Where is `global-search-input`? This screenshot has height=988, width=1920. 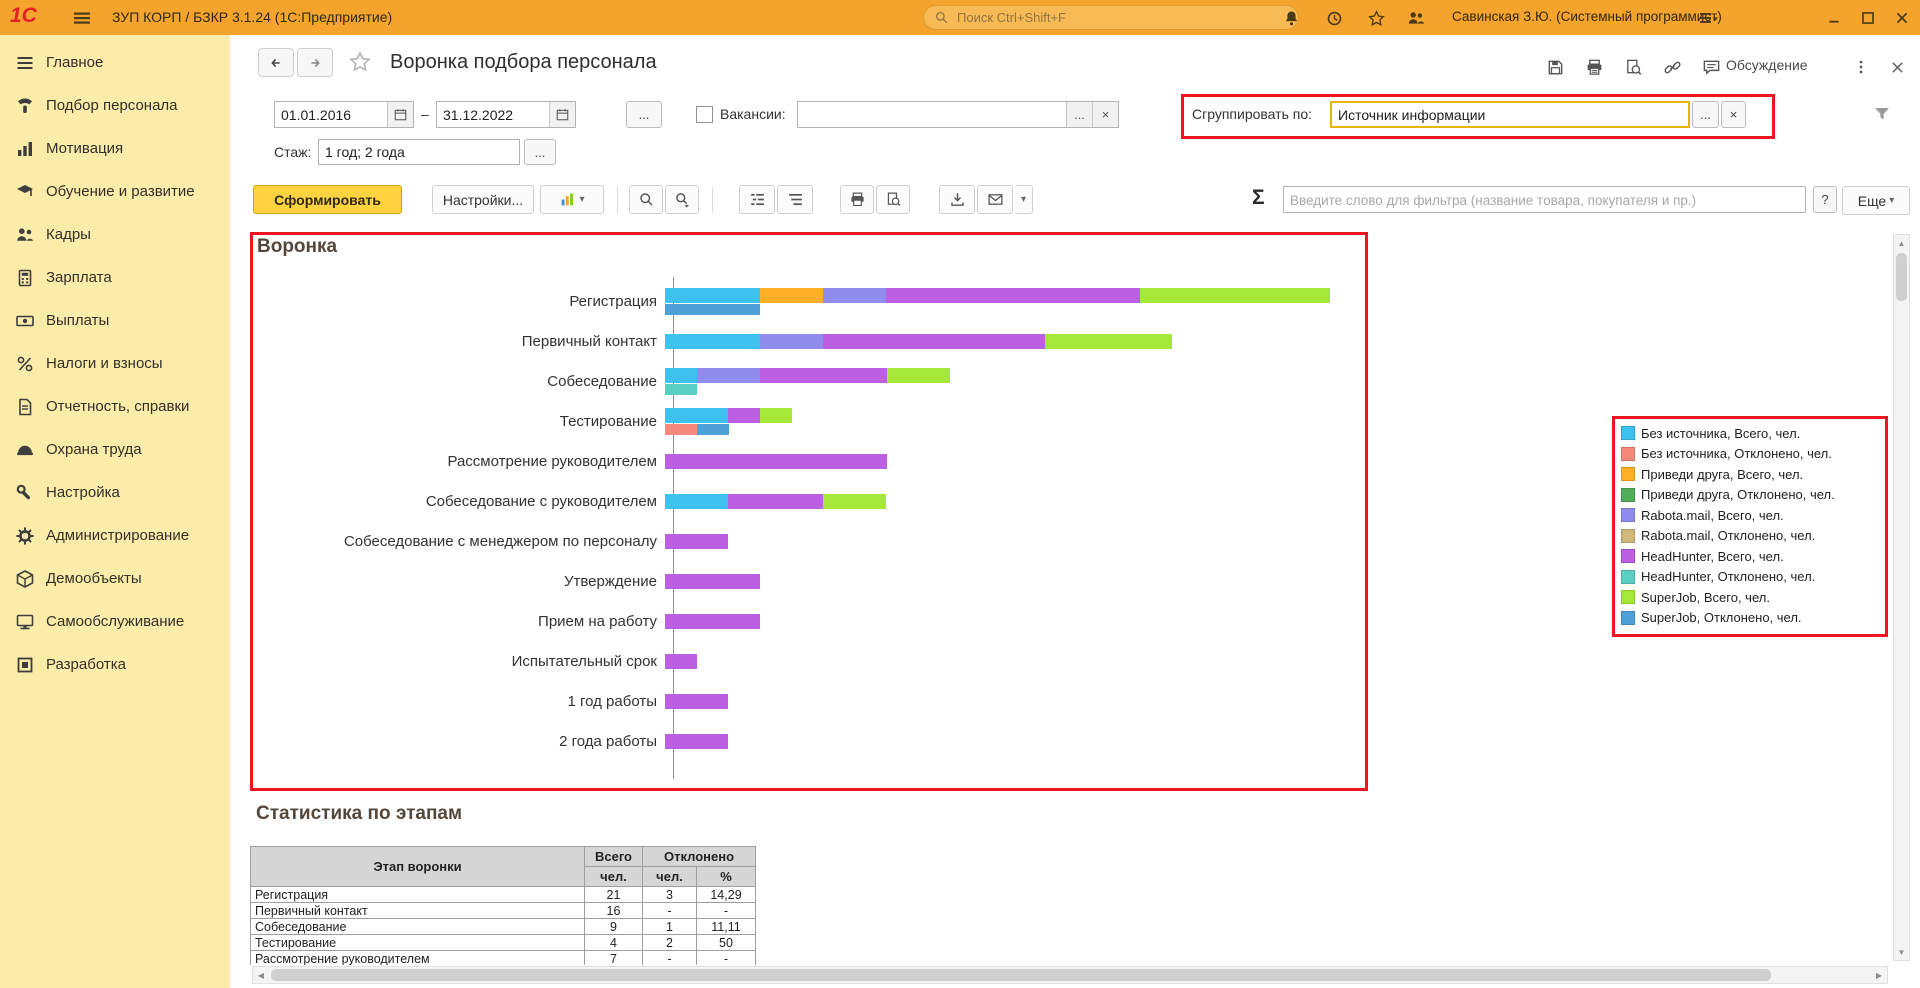 global-search-input is located at coordinates (1121, 17).